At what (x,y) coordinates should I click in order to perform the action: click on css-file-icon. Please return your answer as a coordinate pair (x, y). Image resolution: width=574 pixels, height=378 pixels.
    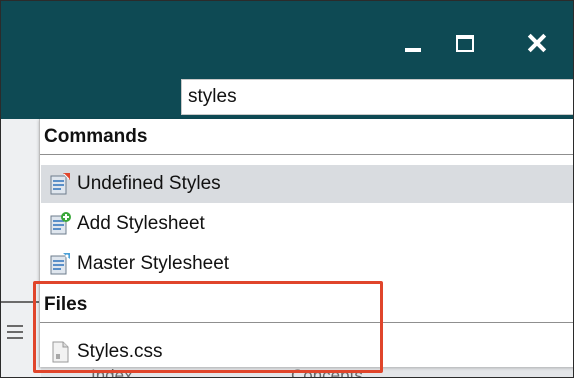
    Looking at the image, I should click on (60, 352).